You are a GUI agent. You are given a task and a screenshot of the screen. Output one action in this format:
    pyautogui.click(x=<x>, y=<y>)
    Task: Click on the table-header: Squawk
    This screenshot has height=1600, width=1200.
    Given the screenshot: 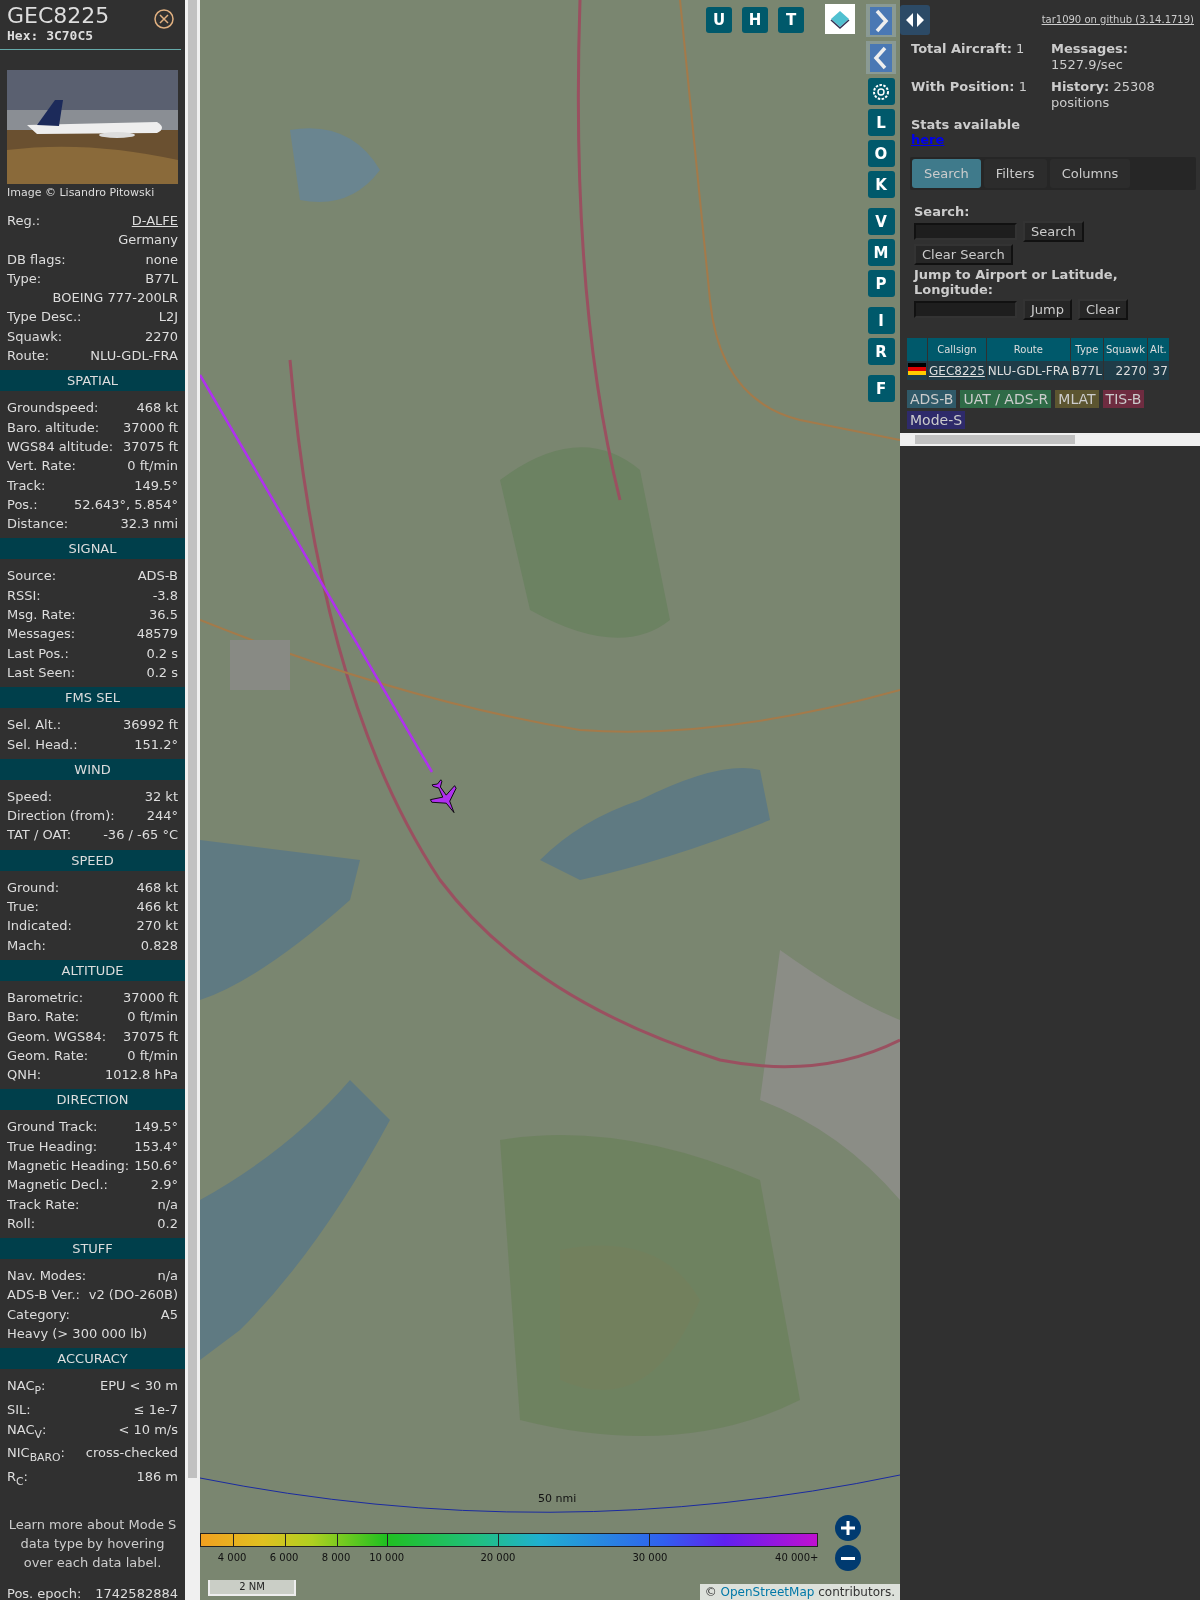 What is the action you would take?
    pyautogui.click(x=1125, y=349)
    